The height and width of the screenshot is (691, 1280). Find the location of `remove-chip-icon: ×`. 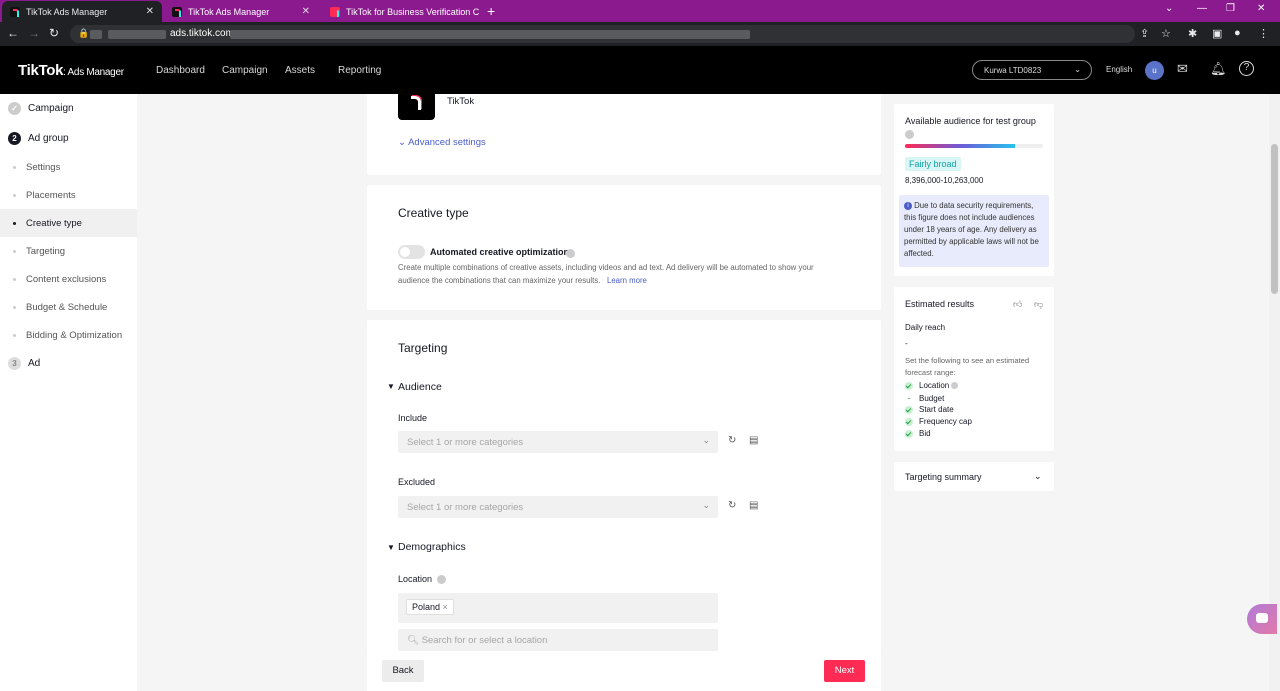

remove-chip-icon: × is located at coordinates (445, 607).